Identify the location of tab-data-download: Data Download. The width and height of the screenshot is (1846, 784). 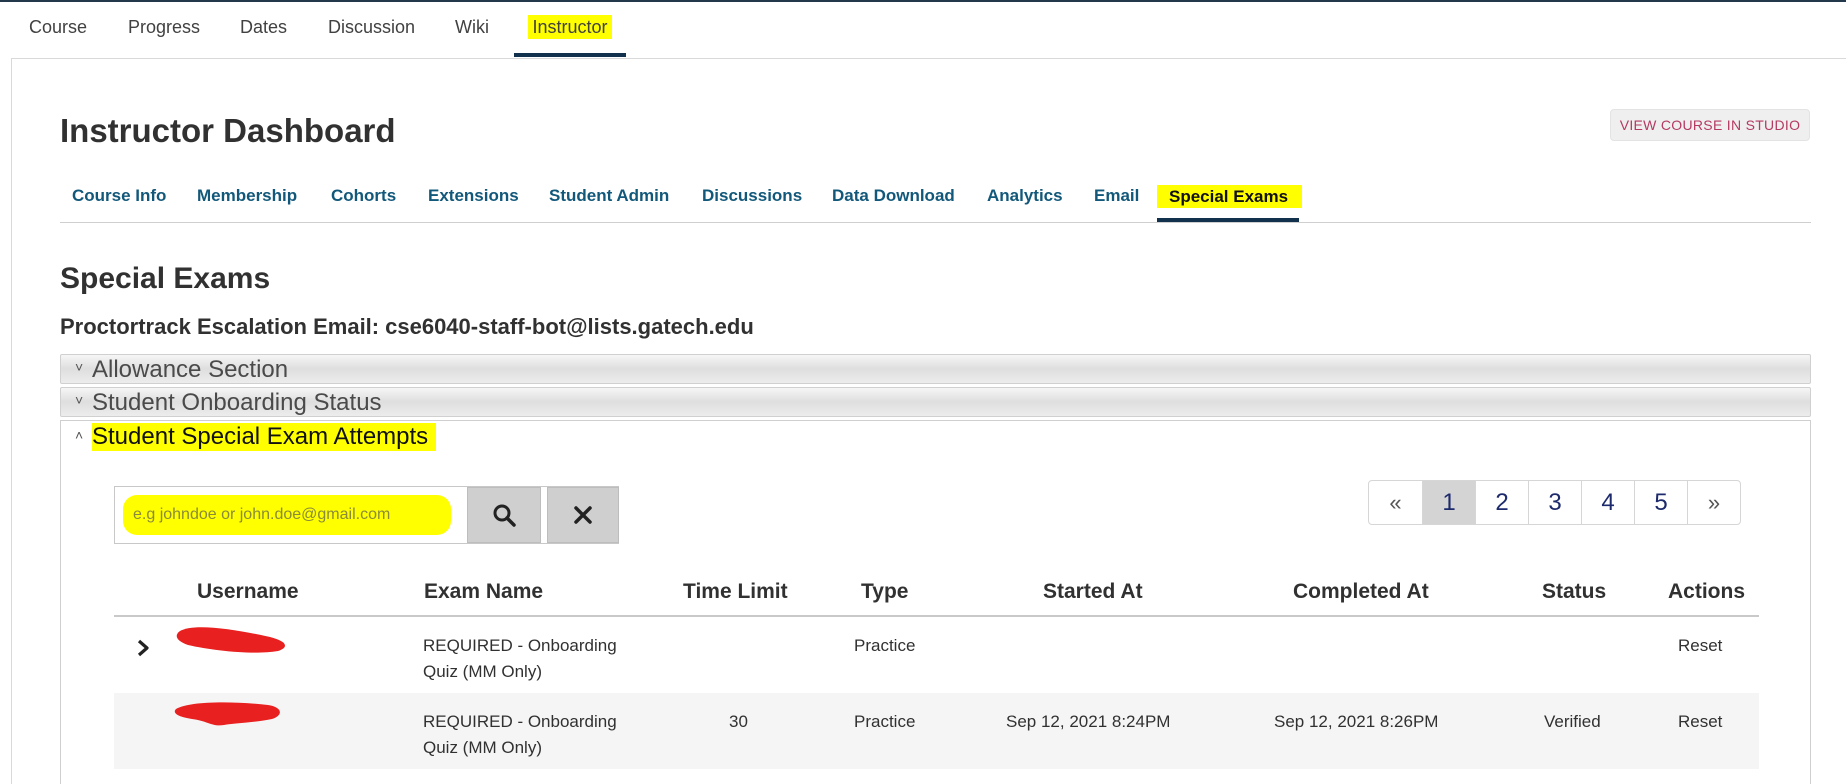
(893, 196).